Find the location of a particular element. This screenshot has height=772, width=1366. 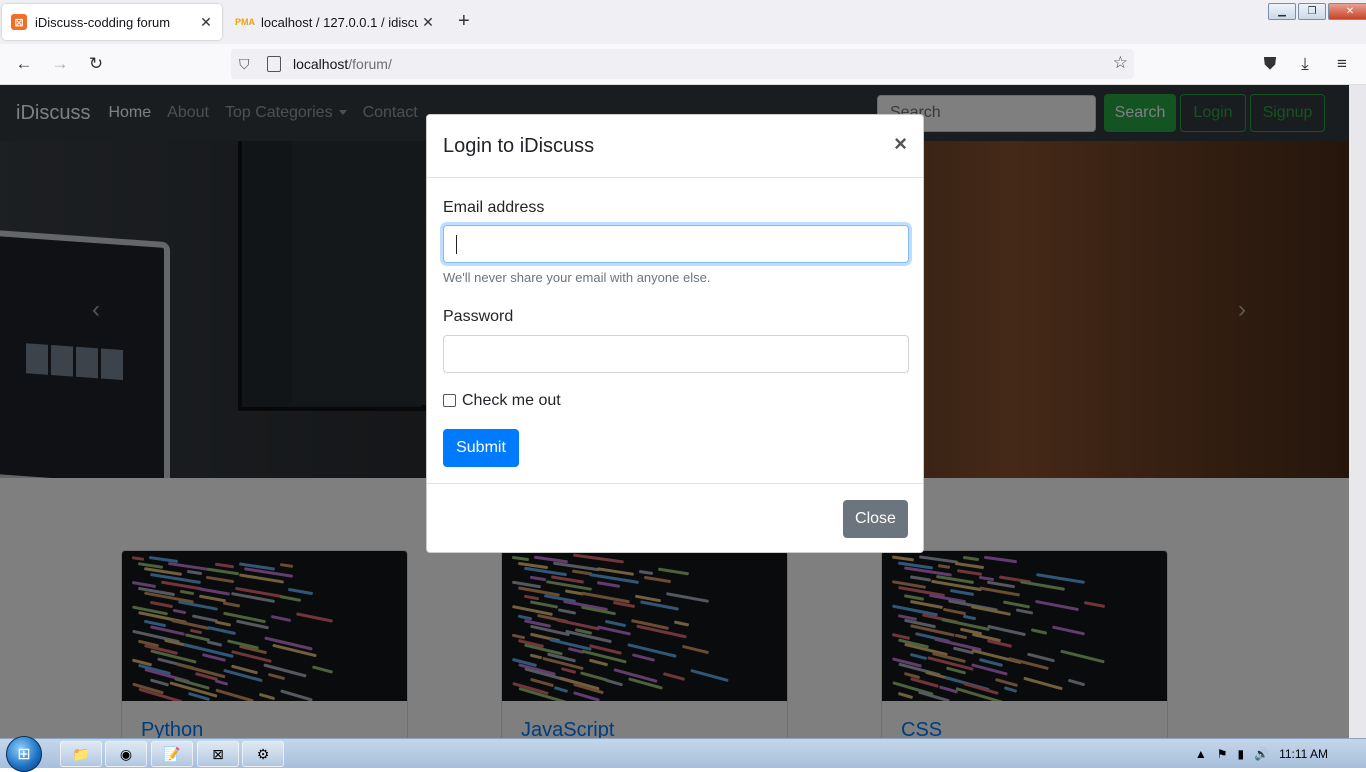

windows-taskbar: ⊞ 📁 ◉ 📝 ⊠ ⚙ ▲ ⚑ ▮ 🔊 11:11 AM is located at coordinates (683, 754).